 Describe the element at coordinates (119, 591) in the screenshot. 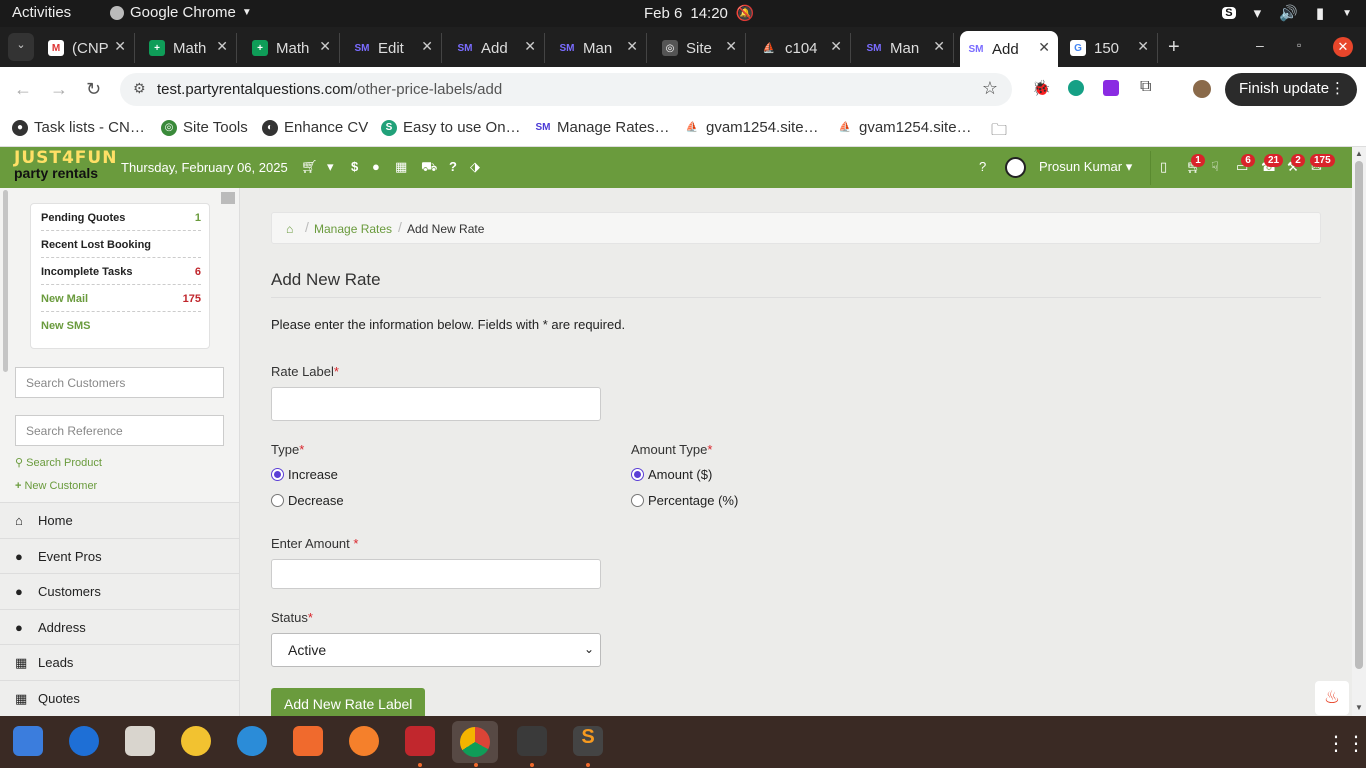

I see `sidebar-nav-item: ● Customers` at that location.